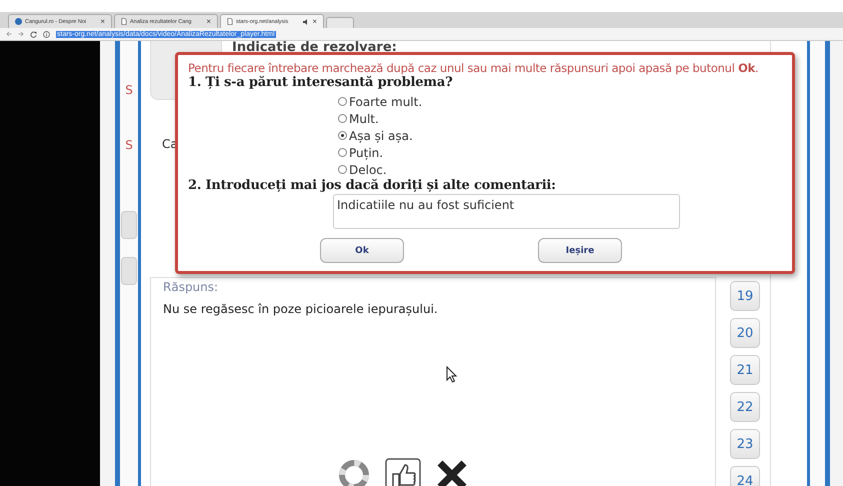  Describe the element at coordinates (21, 34) in the screenshot. I see `forward-icon` at that location.